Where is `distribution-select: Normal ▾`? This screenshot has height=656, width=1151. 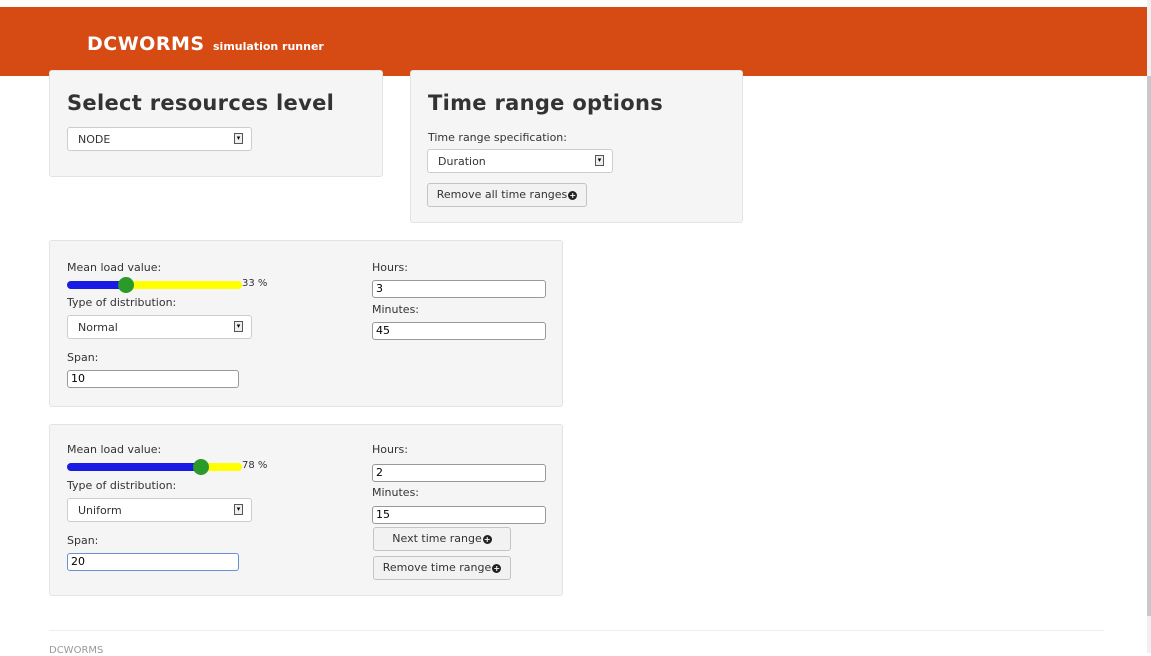
distribution-select: Normal ▾ is located at coordinates (159, 327).